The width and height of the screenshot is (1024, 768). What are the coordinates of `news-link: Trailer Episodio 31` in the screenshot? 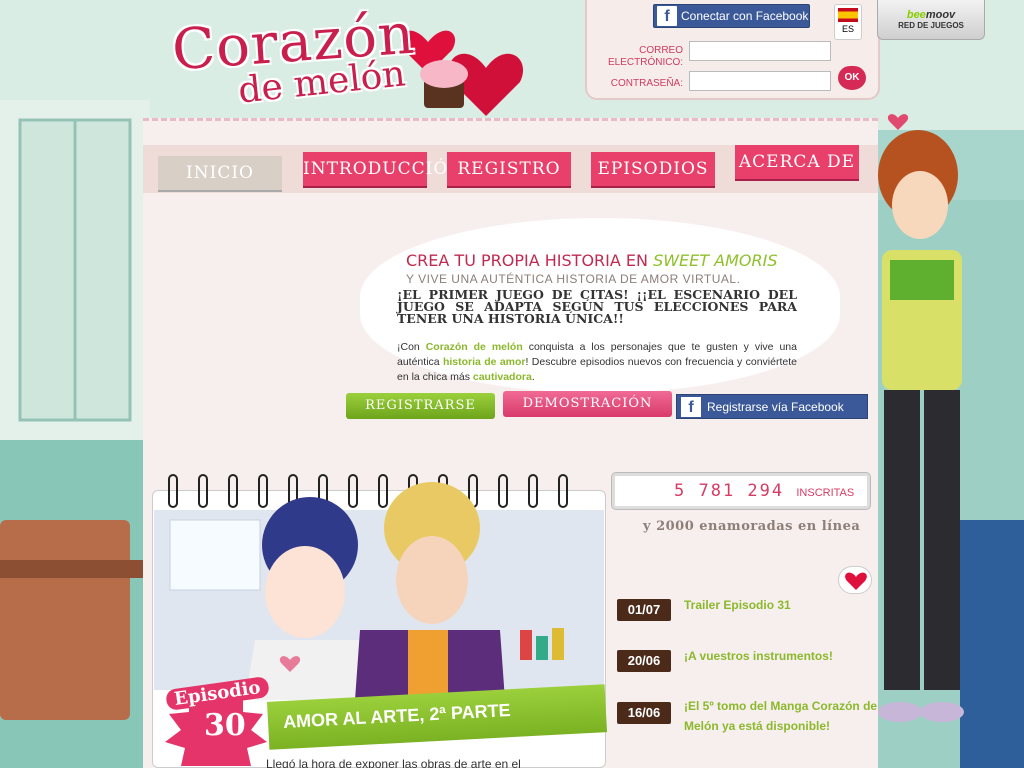 It's located at (781, 605).